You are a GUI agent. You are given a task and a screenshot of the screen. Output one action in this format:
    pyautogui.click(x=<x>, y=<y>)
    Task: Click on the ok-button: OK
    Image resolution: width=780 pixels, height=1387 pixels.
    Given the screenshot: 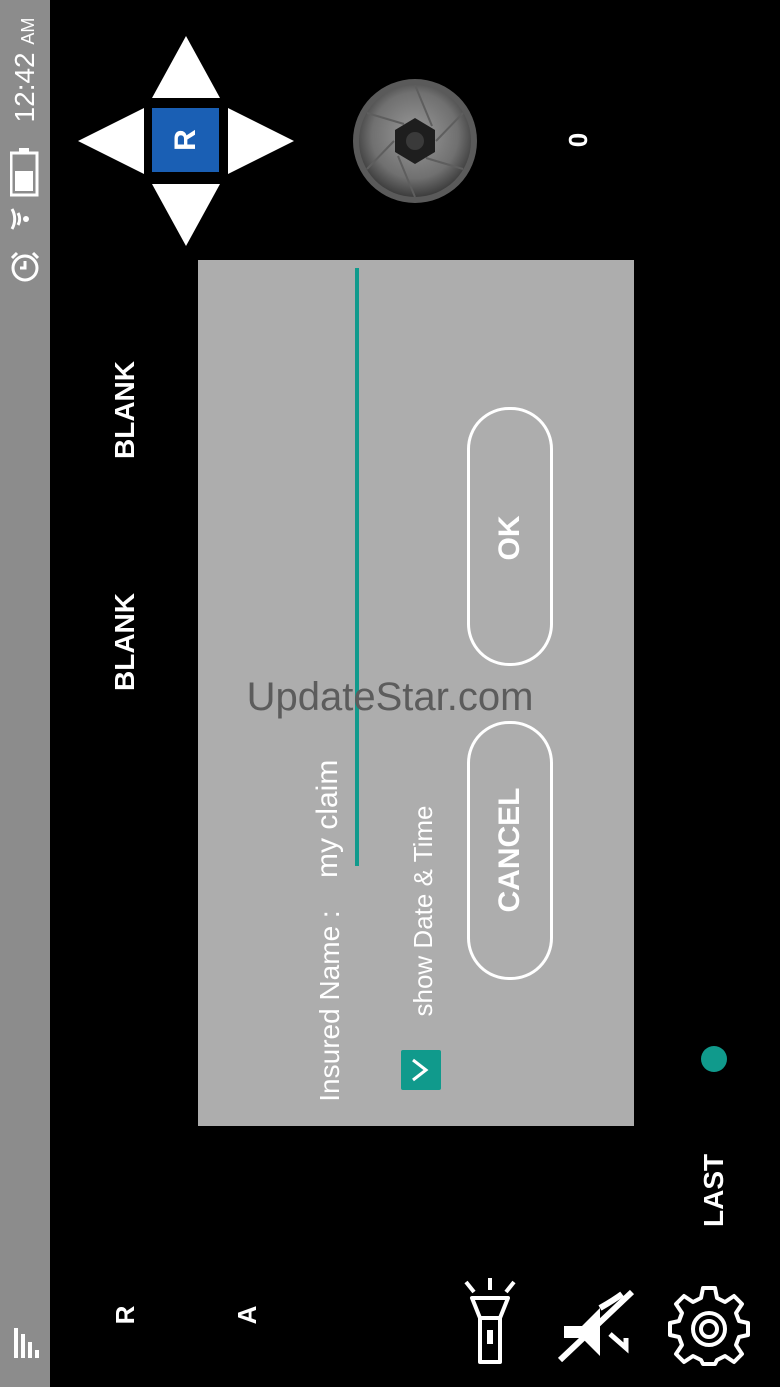 What is the action you would take?
    pyautogui.click(x=510, y=536)
    